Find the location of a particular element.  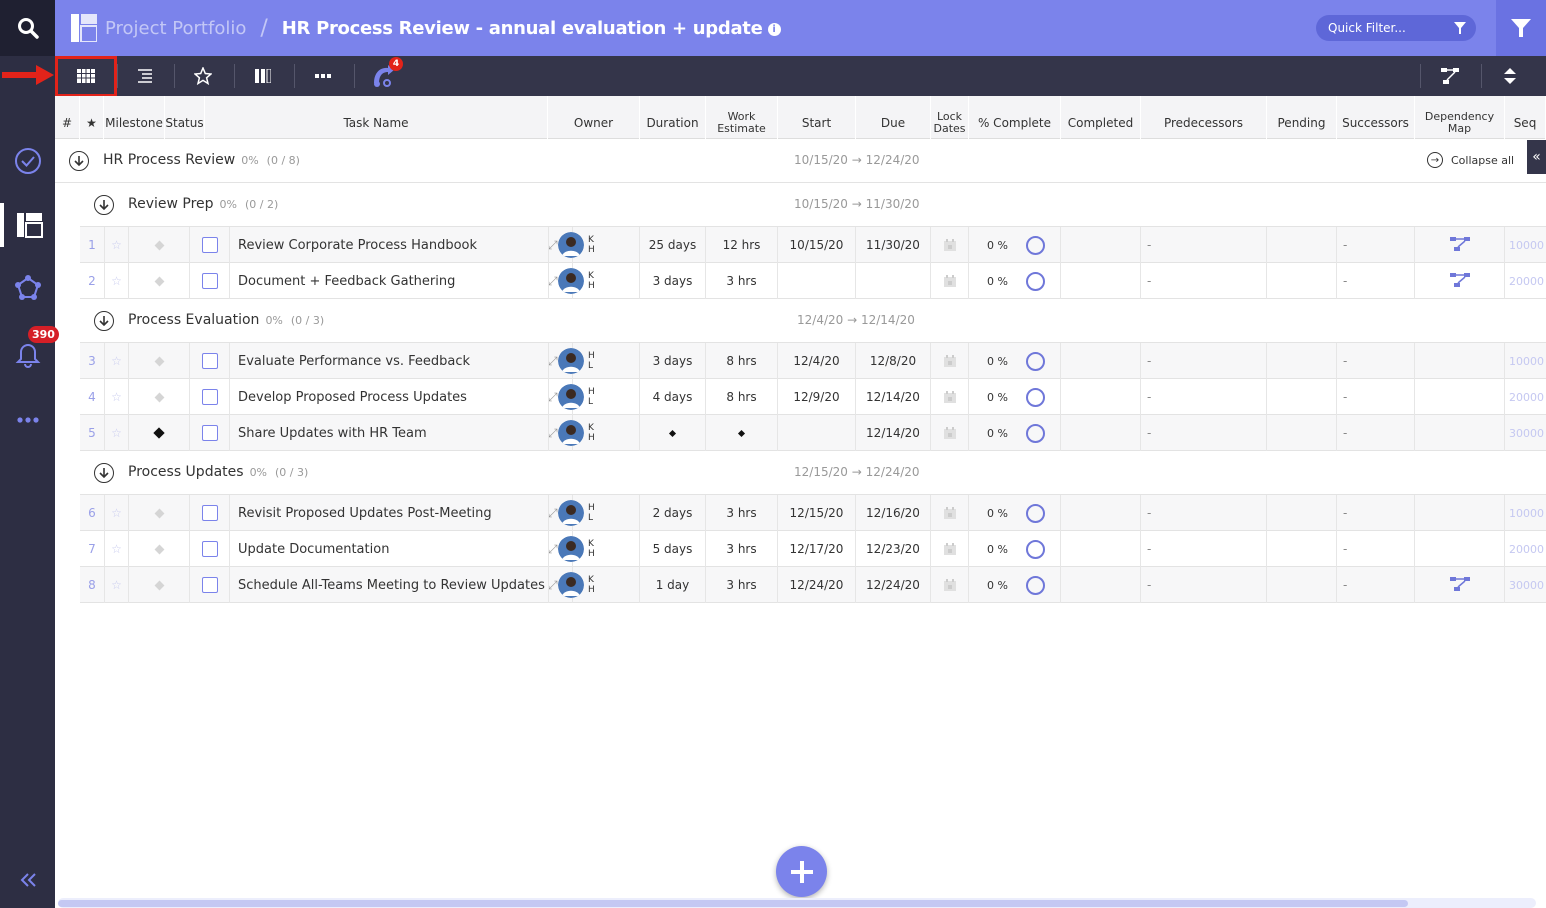

task-name-cell: Revisit Proposed Updates Post-Meeting is located at coordinates (389, 513).